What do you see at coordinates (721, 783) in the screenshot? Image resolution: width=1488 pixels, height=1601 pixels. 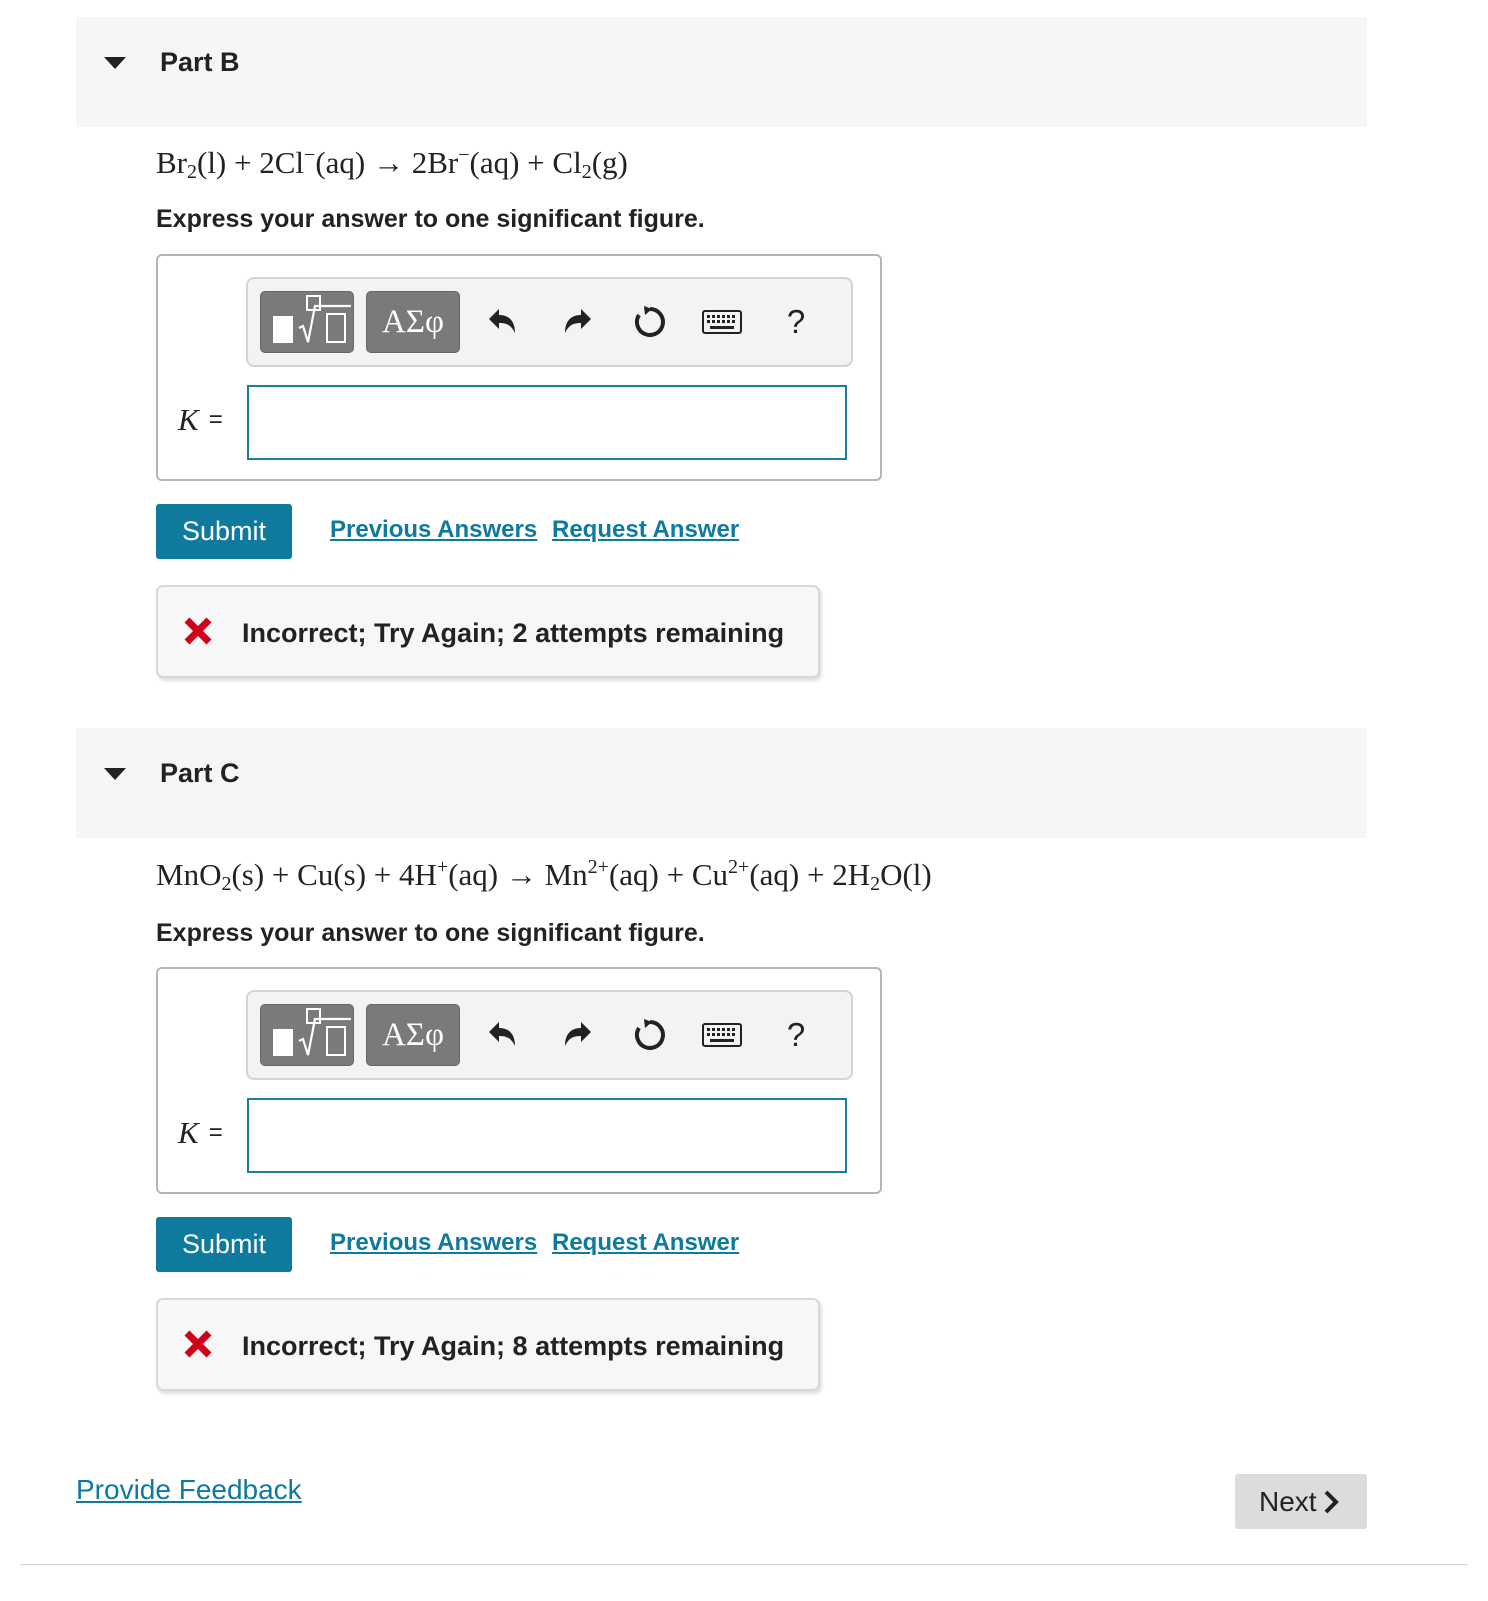 I see `part-c-header: Part C` at bounding box center [721, 783].